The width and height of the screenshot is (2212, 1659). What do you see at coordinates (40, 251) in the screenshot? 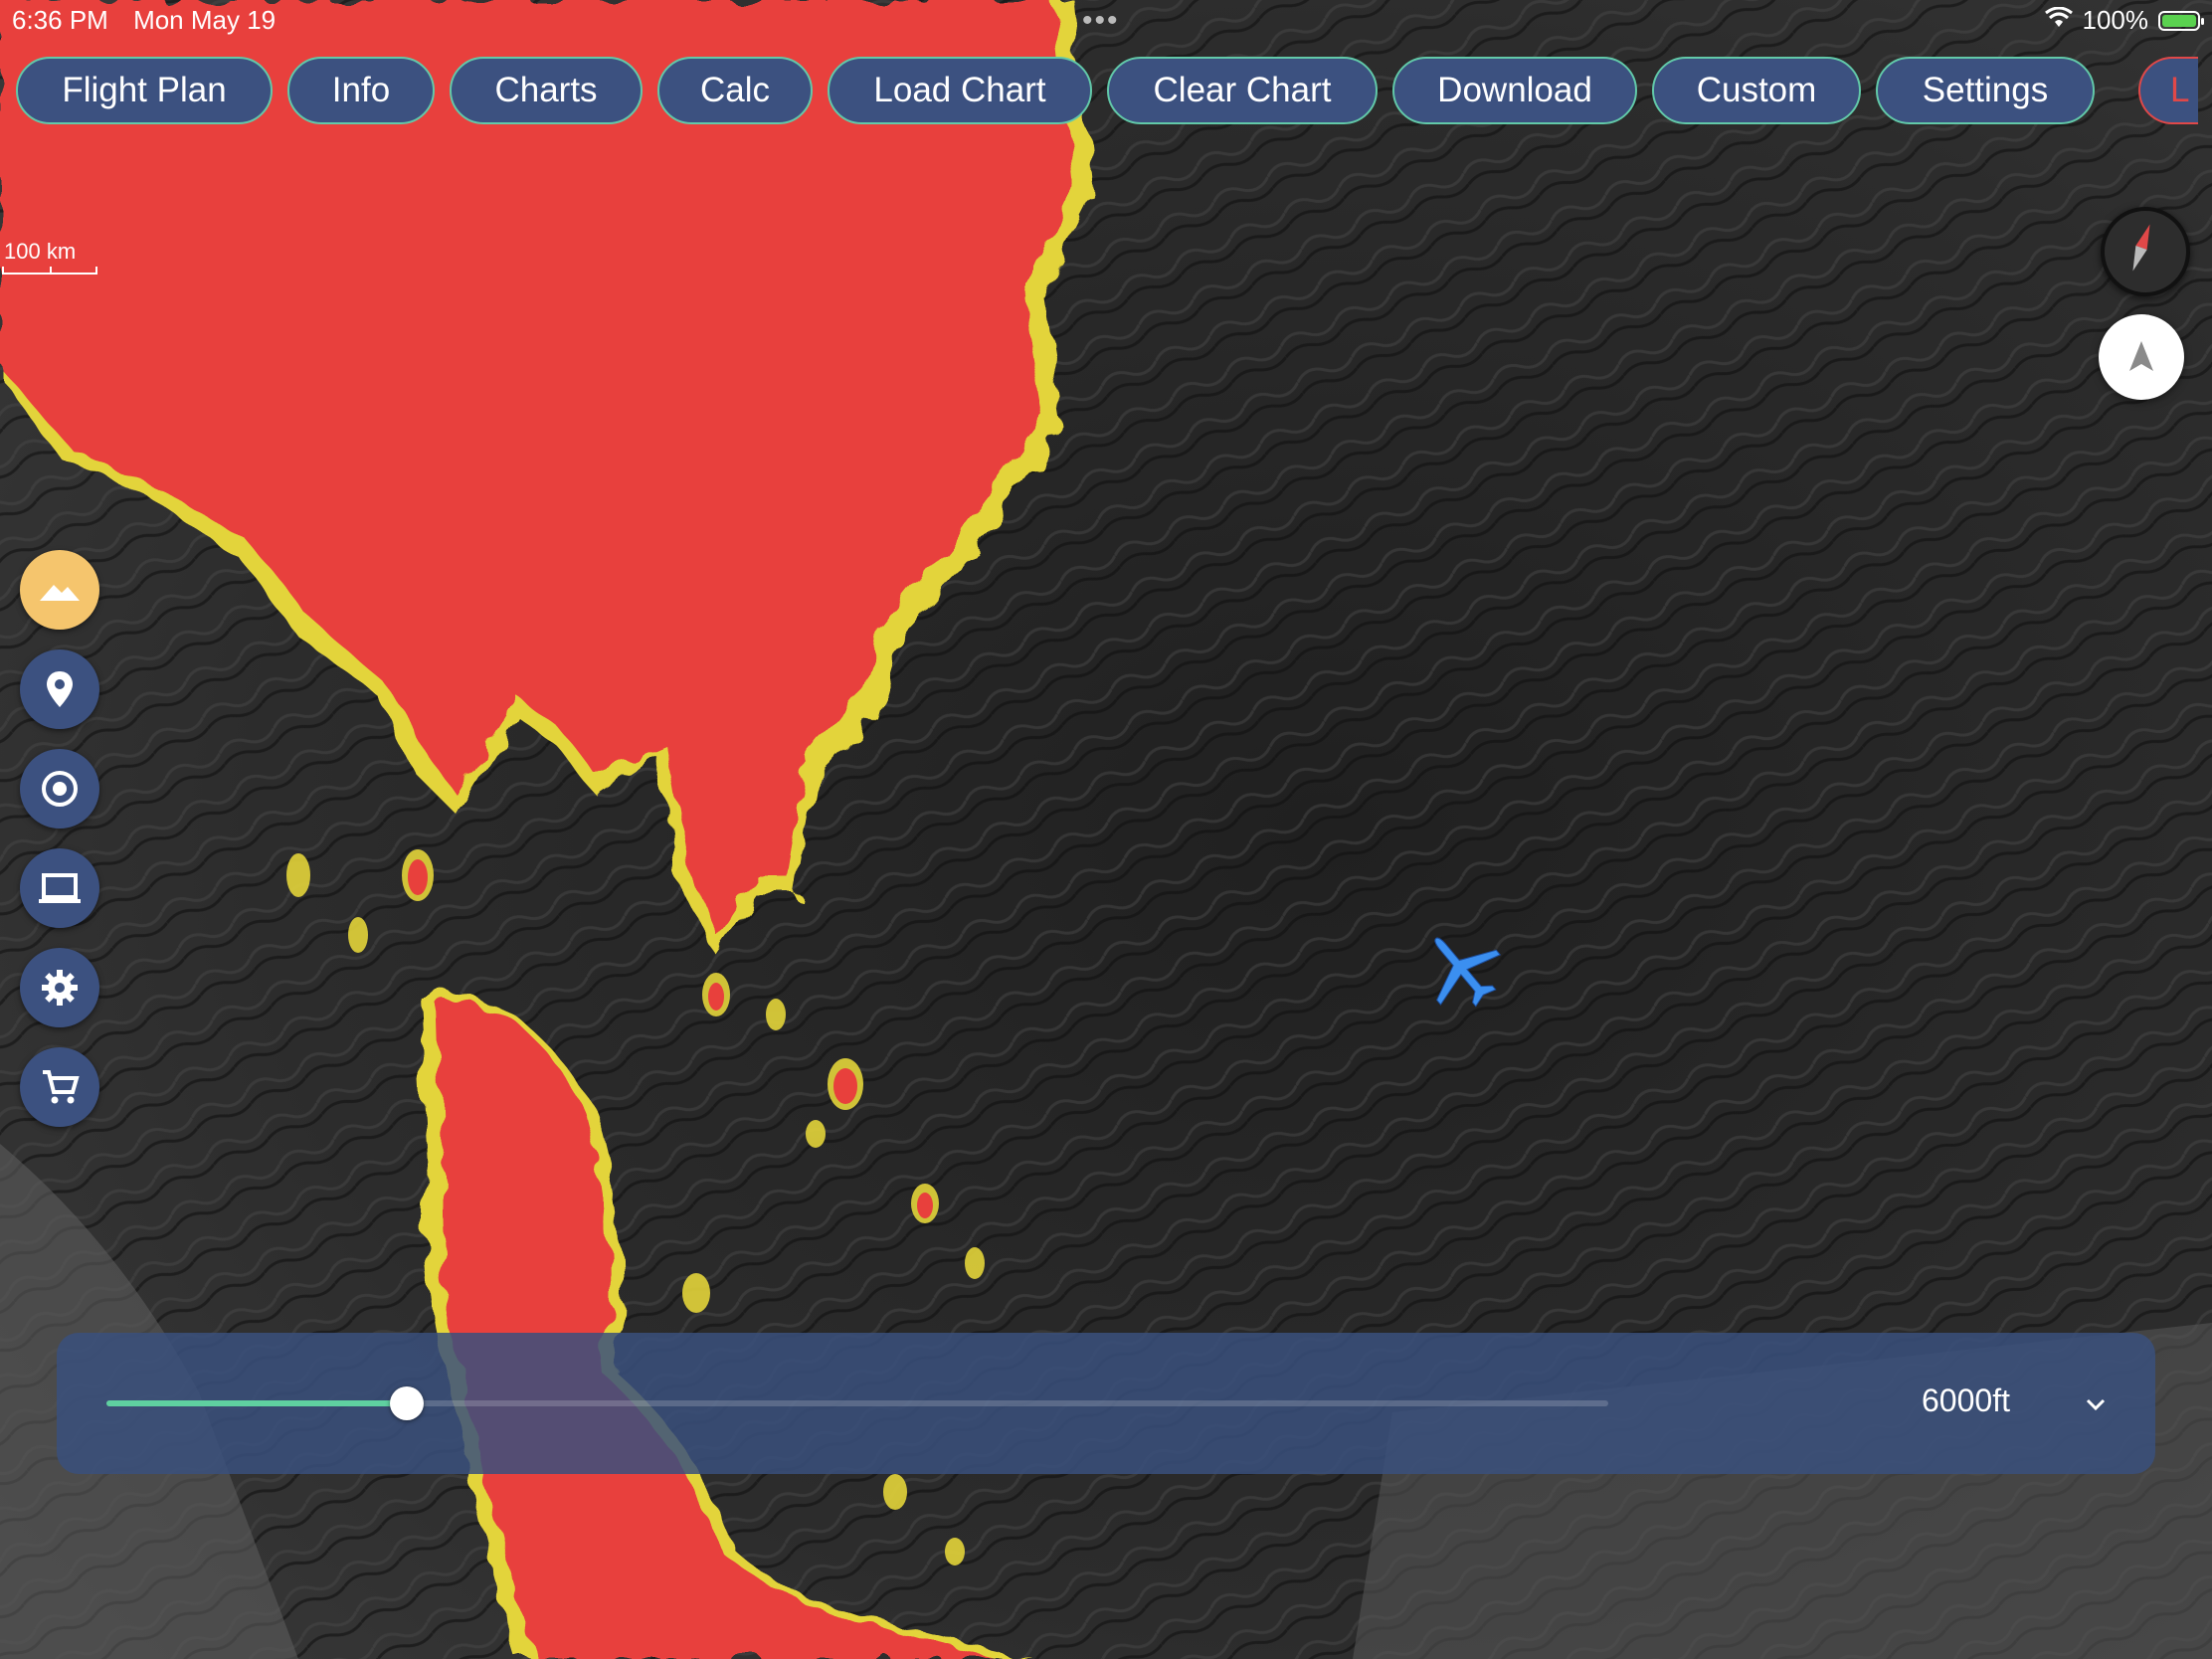
I see `map-scale-label: 100 km` at bounding box center [40, 251].